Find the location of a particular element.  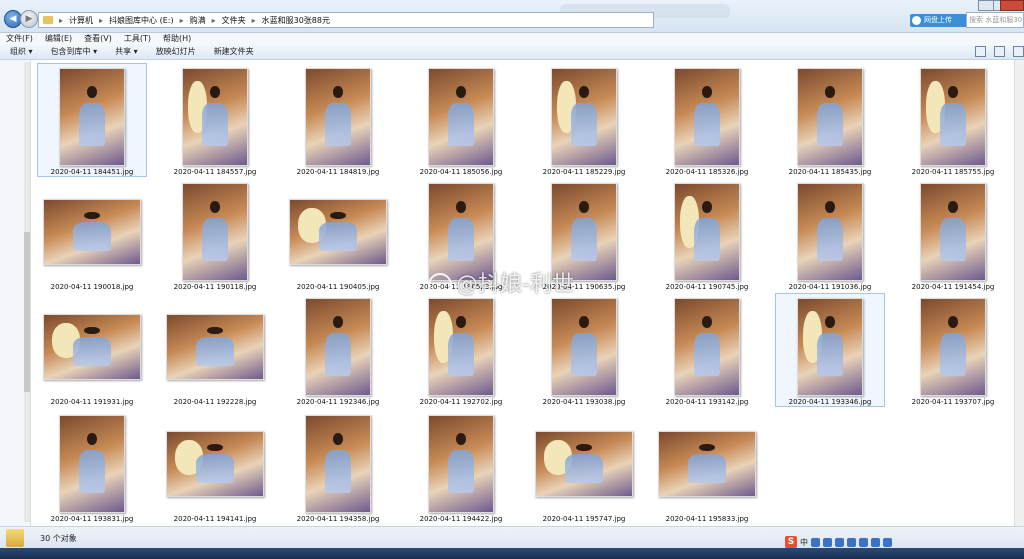

file-item: 2020-04-11 191036.jpg is located at coordinates (830, 235).